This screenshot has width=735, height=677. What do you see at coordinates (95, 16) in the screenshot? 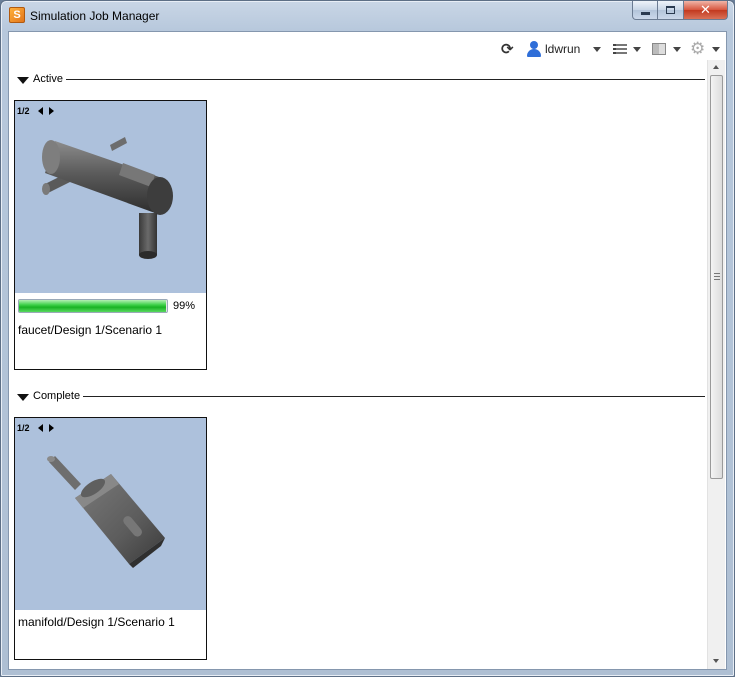
I see `window-title: Simulation Job Manager` at bounding box center [95, 16].